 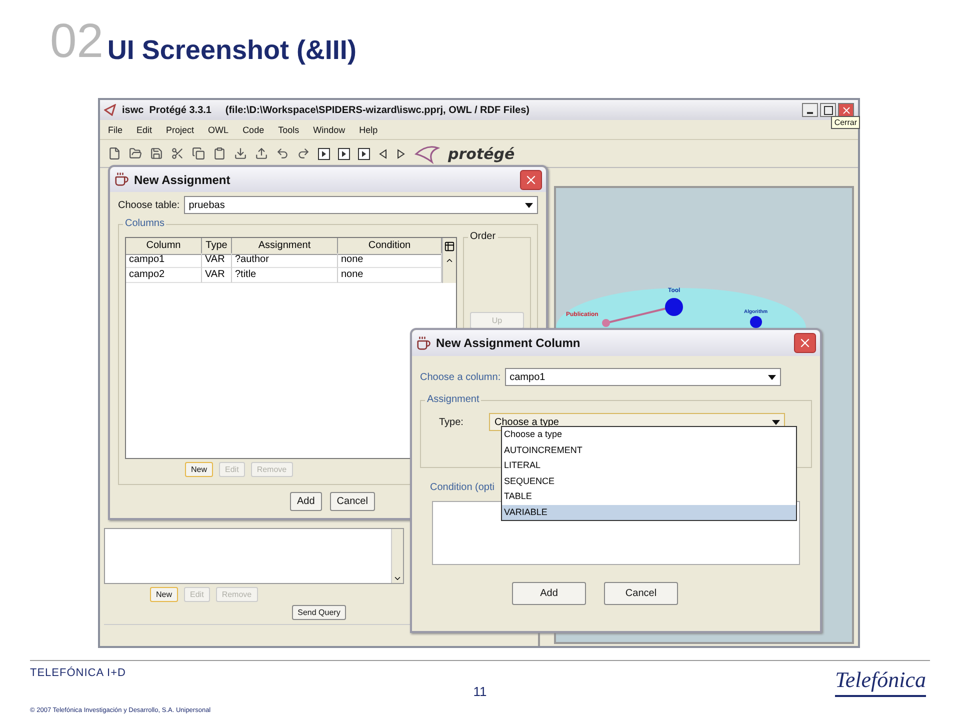 I want to click on table-cell: campo2, so click(x=164, y=275).